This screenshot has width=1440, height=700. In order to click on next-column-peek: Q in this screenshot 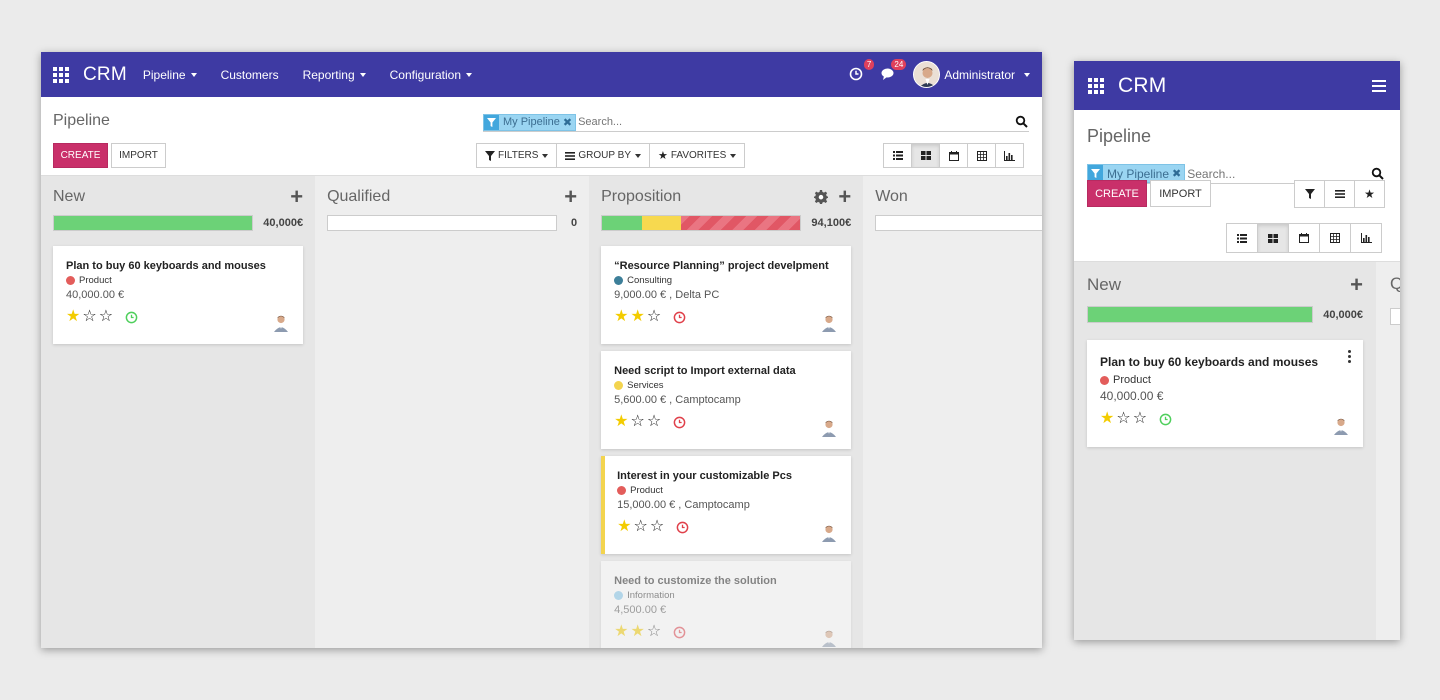, I will do `click(1388, 451)`.